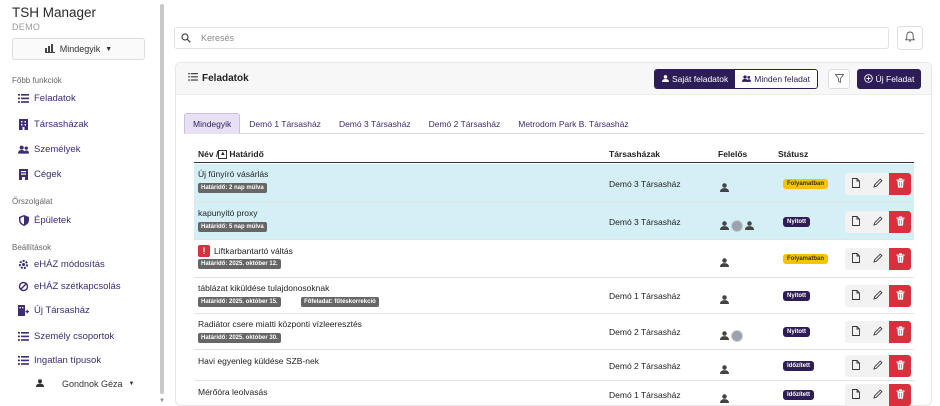 Image resolution: width=940 pixels, height=406 pixels. Describe the element at coordinates (69, 264) in the screenshot. I see `sidebar-item-label: eHÁZ módosítás` at that location.